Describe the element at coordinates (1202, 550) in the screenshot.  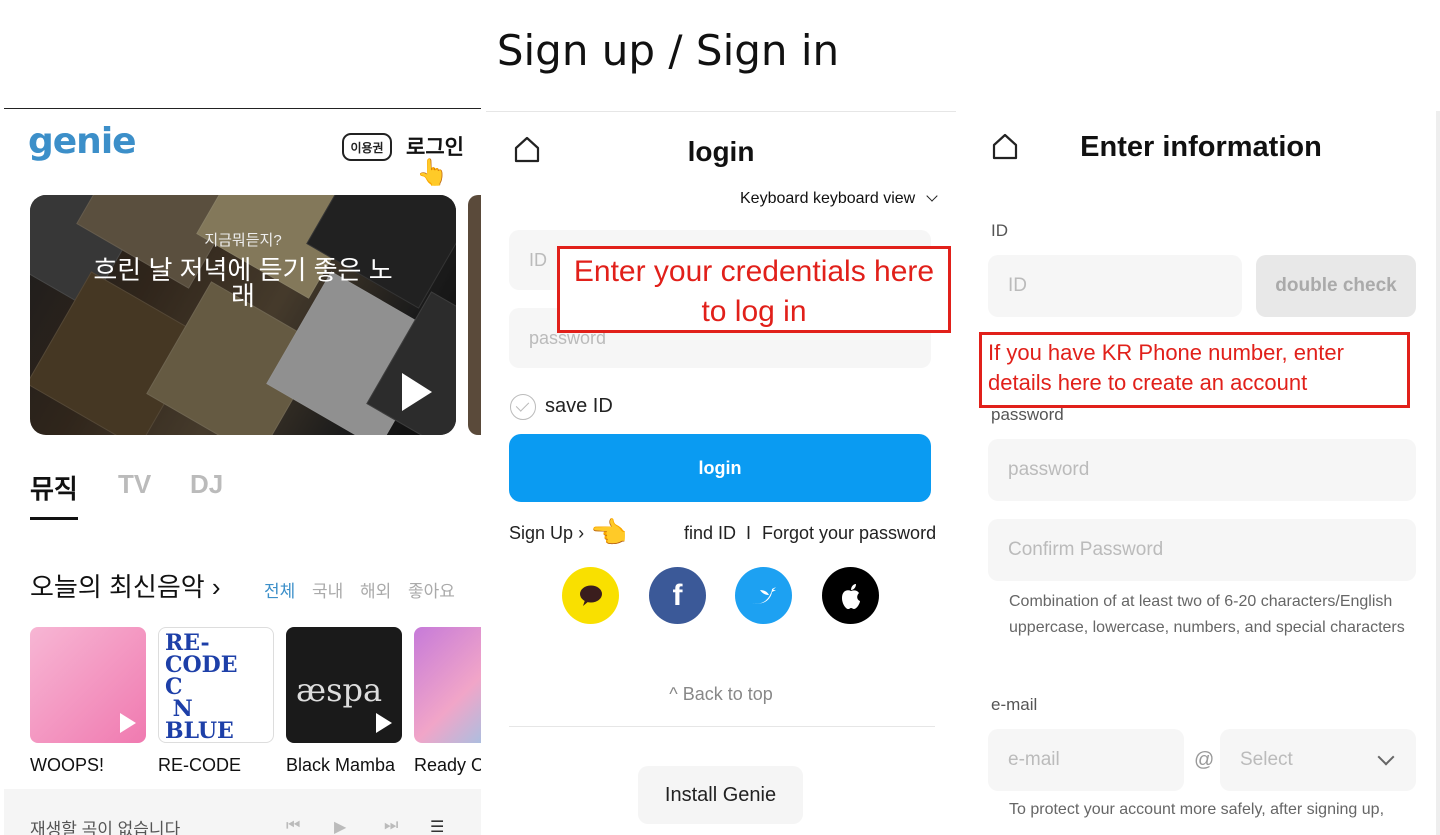
I see `confirm-password-input: Confirm Password` at that location.